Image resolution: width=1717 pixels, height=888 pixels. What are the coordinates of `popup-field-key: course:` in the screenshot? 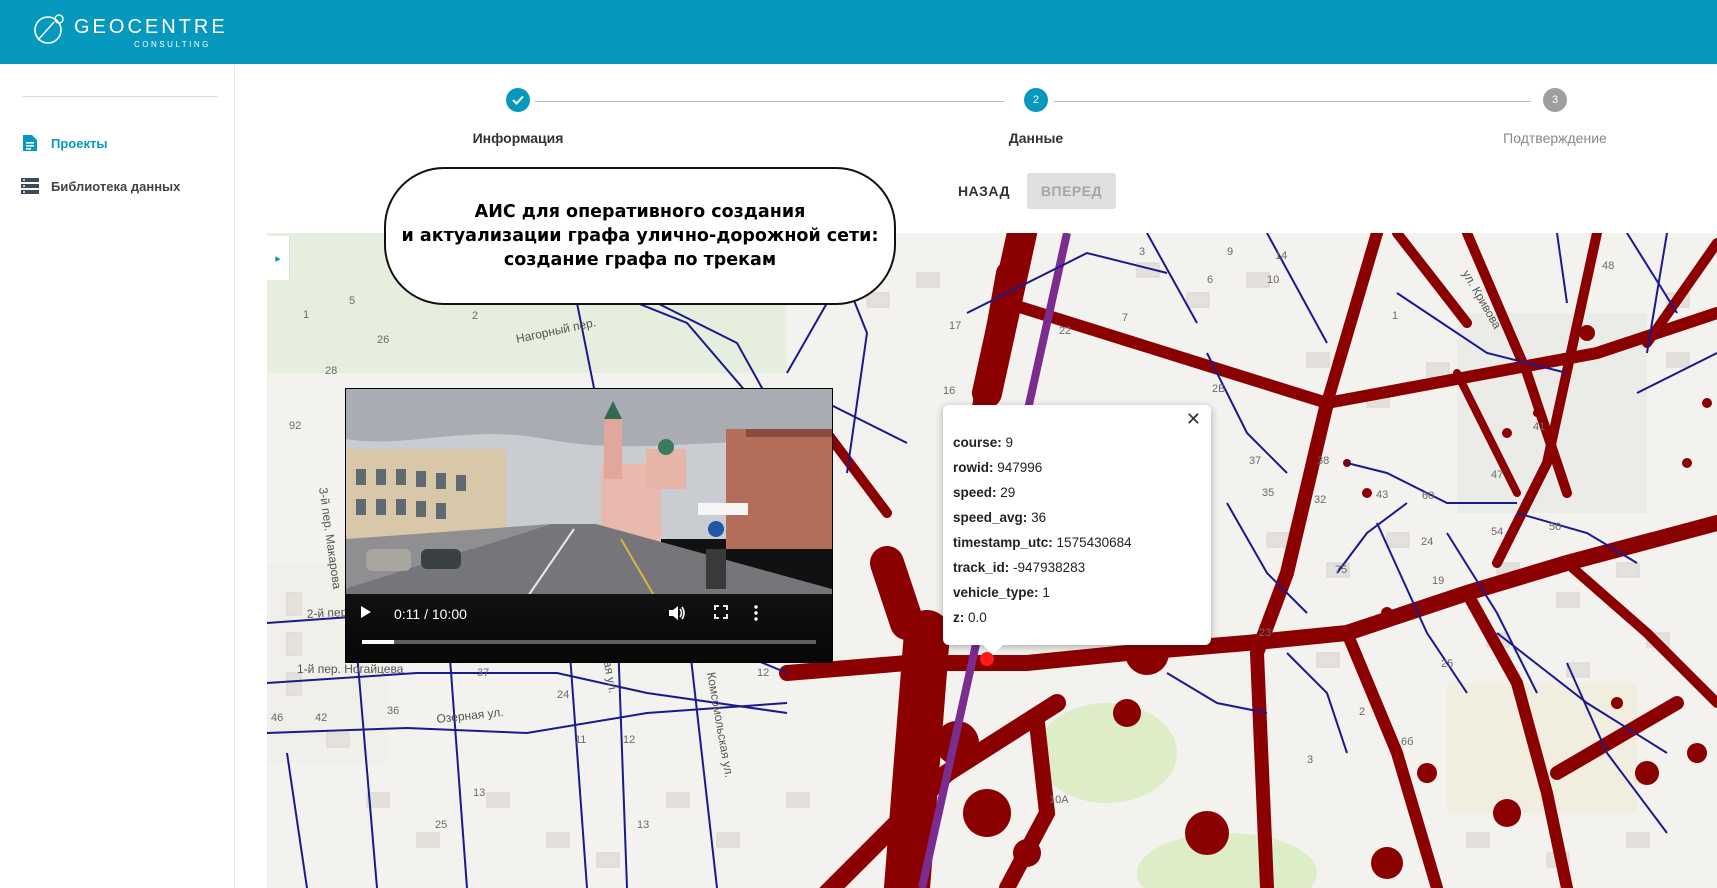 It's located at (977, 442).